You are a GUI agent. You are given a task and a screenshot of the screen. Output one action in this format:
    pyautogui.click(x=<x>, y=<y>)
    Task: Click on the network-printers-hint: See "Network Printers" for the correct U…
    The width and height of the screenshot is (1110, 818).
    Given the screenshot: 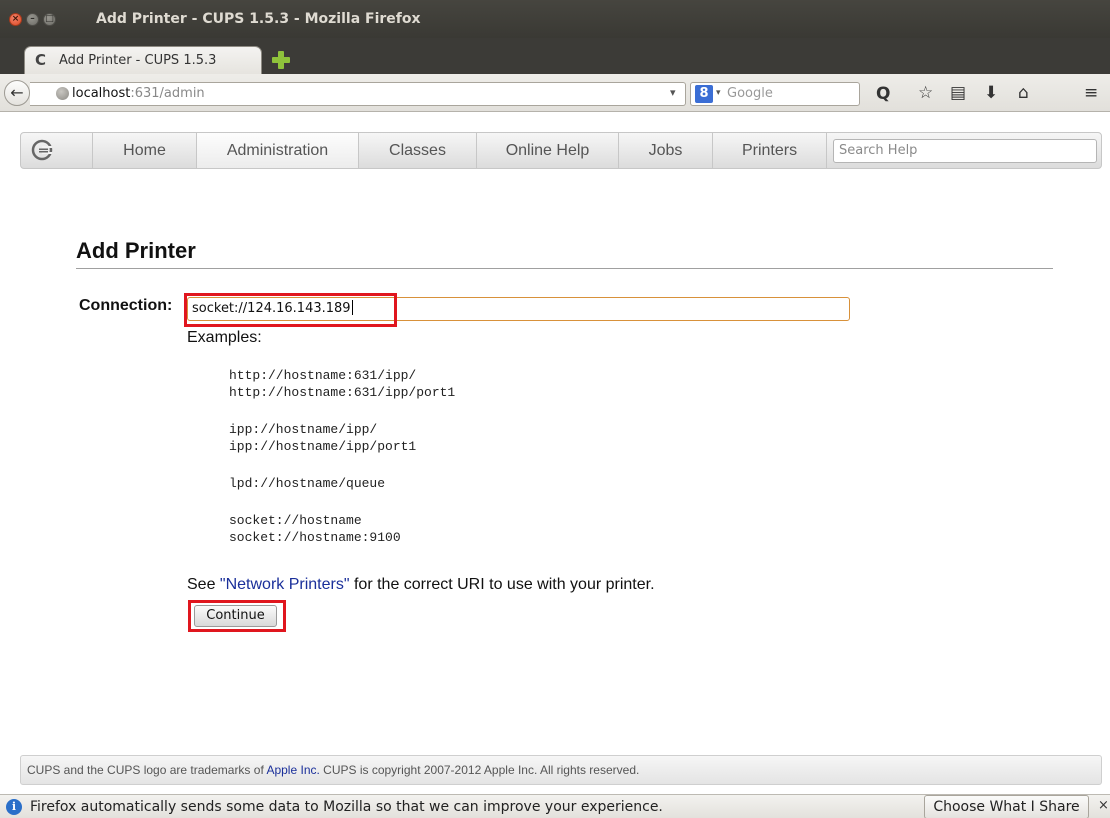 What is the action you would take?
    pyautogui.click(x=421, y=585)
    